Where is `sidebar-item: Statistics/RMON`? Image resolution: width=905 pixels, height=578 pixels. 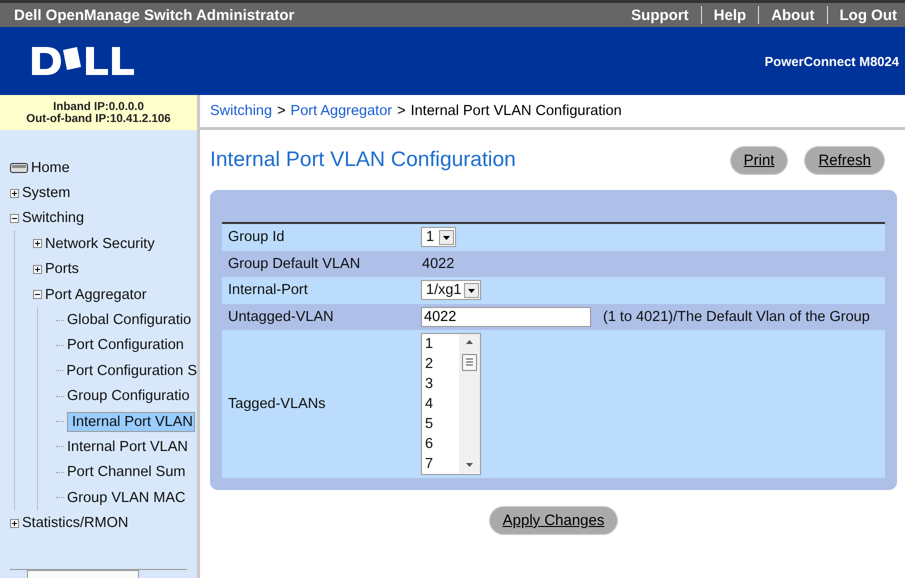 sidebar-item: Statistics/RMON is located at coordinates (75, 523).